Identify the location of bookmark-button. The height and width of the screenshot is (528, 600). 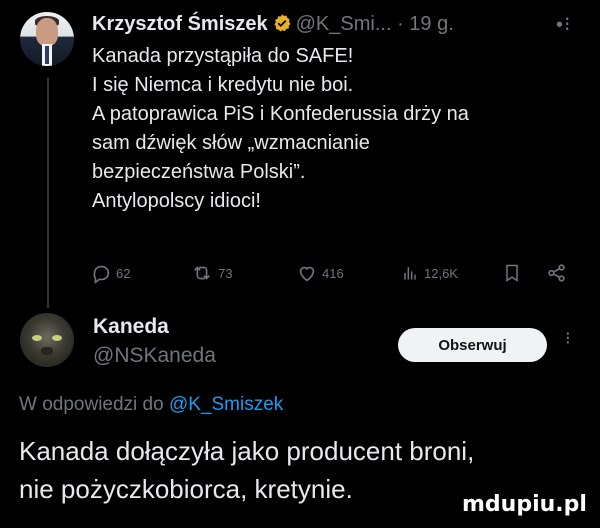
(512, 273).